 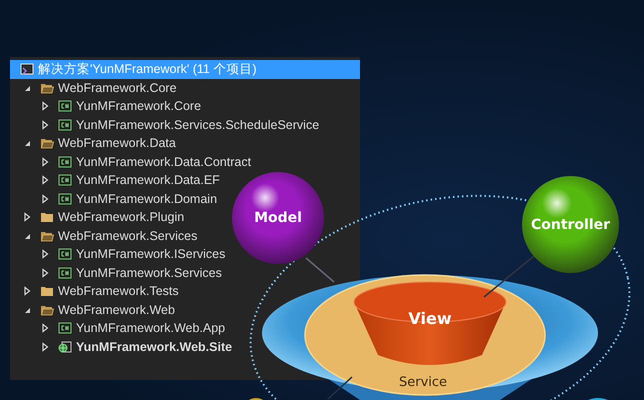 I want to click on tree-item-label: YunMFramework.Web.App, so click(x=151, y=328).